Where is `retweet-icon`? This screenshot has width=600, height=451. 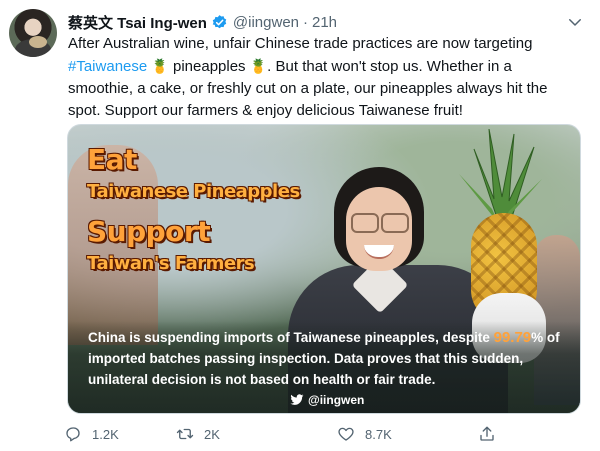
retweet-icon is located at coordinates (185, 434).